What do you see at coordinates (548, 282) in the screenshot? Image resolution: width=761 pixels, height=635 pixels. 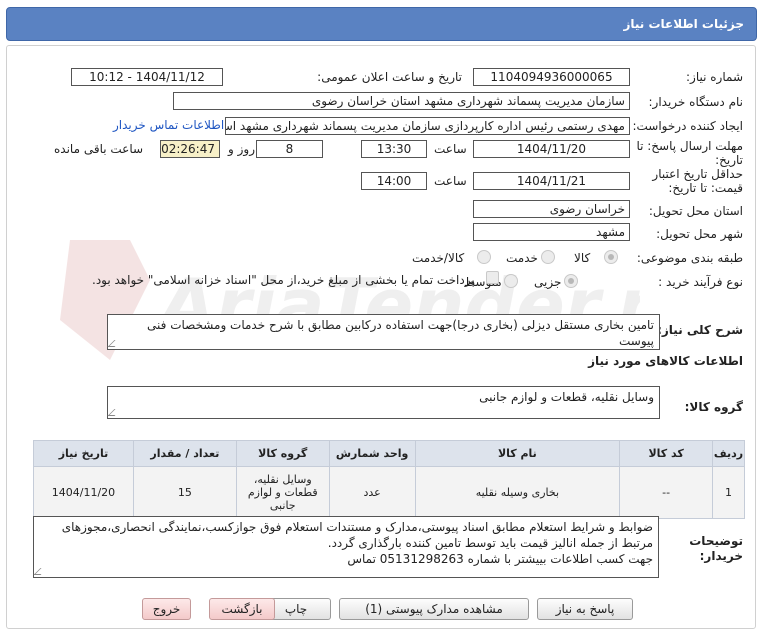 I see `process-option-minor: جزیی` at bounding box center [548, 282].